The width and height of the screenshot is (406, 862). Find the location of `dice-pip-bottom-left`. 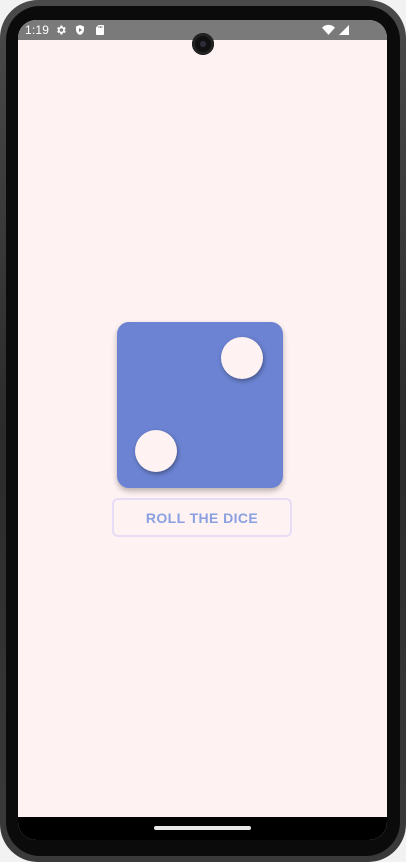

dice-pip-bottom-left is located at coordinates (156, 451).